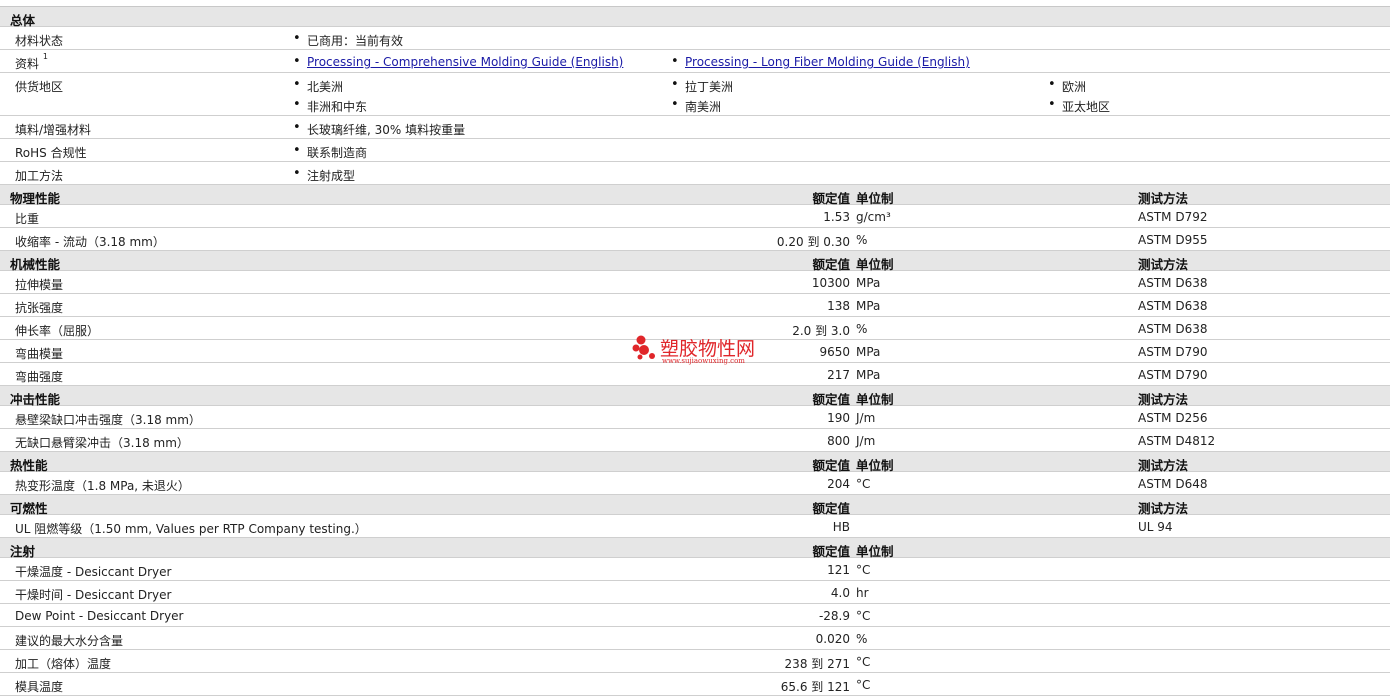  Describe the element at coordinates (39, 377) in the screenshot. I see `property-name: 弯曲强度` at that location.